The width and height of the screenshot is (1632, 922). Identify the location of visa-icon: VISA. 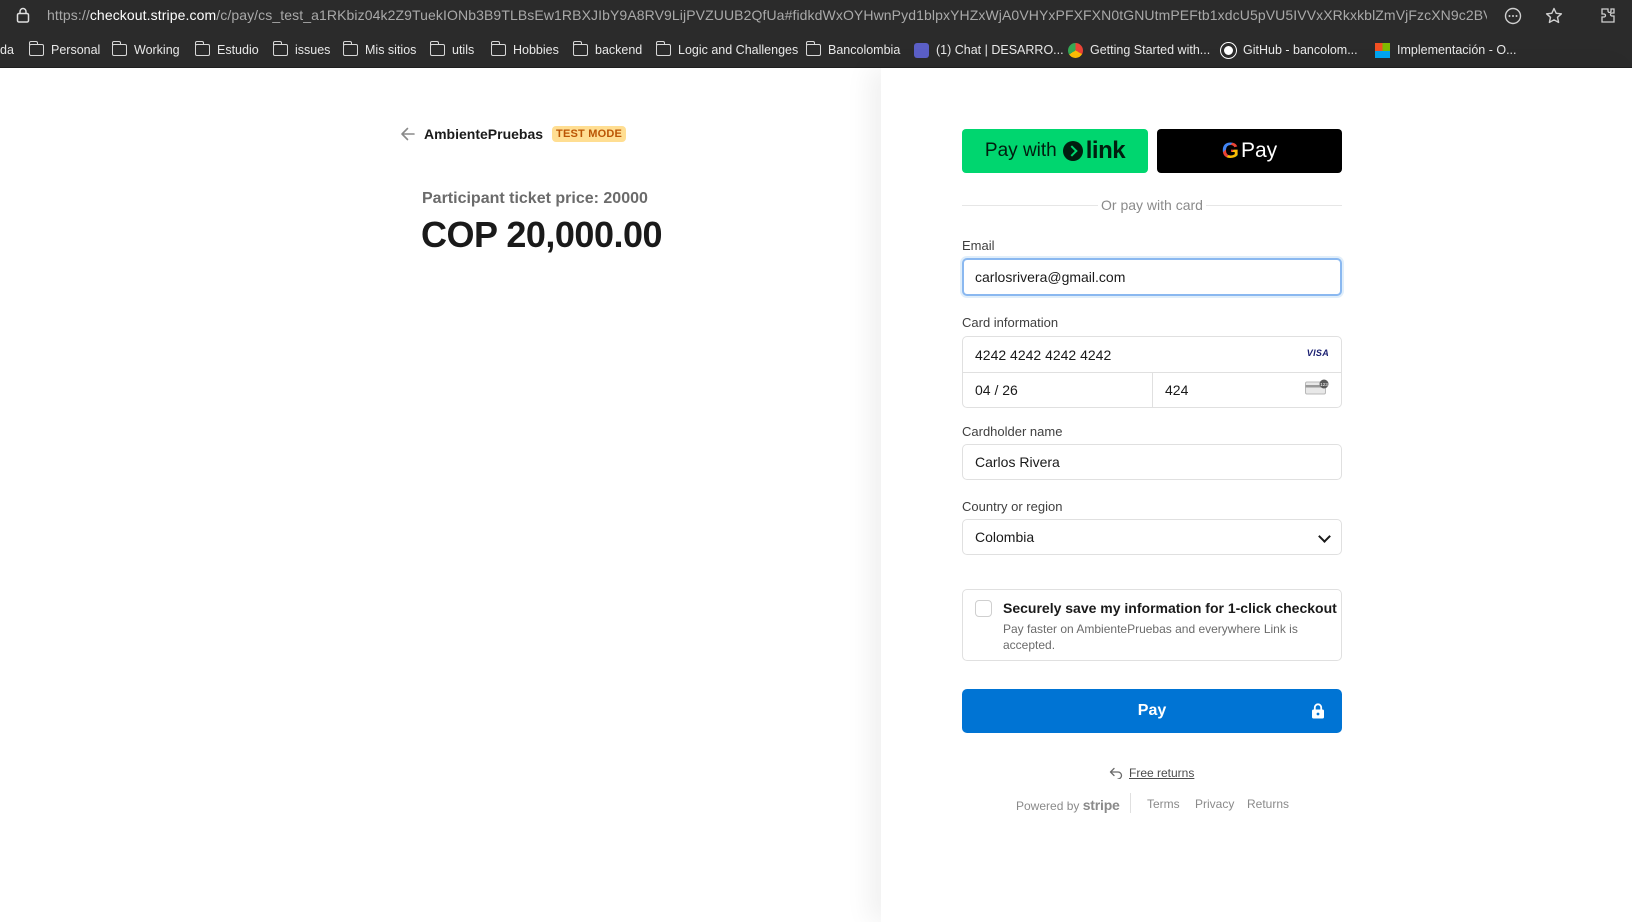
(1317, 353).